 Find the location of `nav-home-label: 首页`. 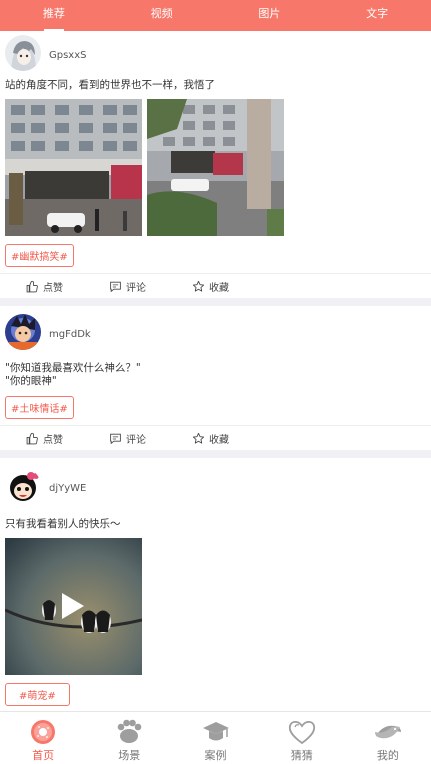

nav-home-label: 首页 is located at coordinates (43, 755).